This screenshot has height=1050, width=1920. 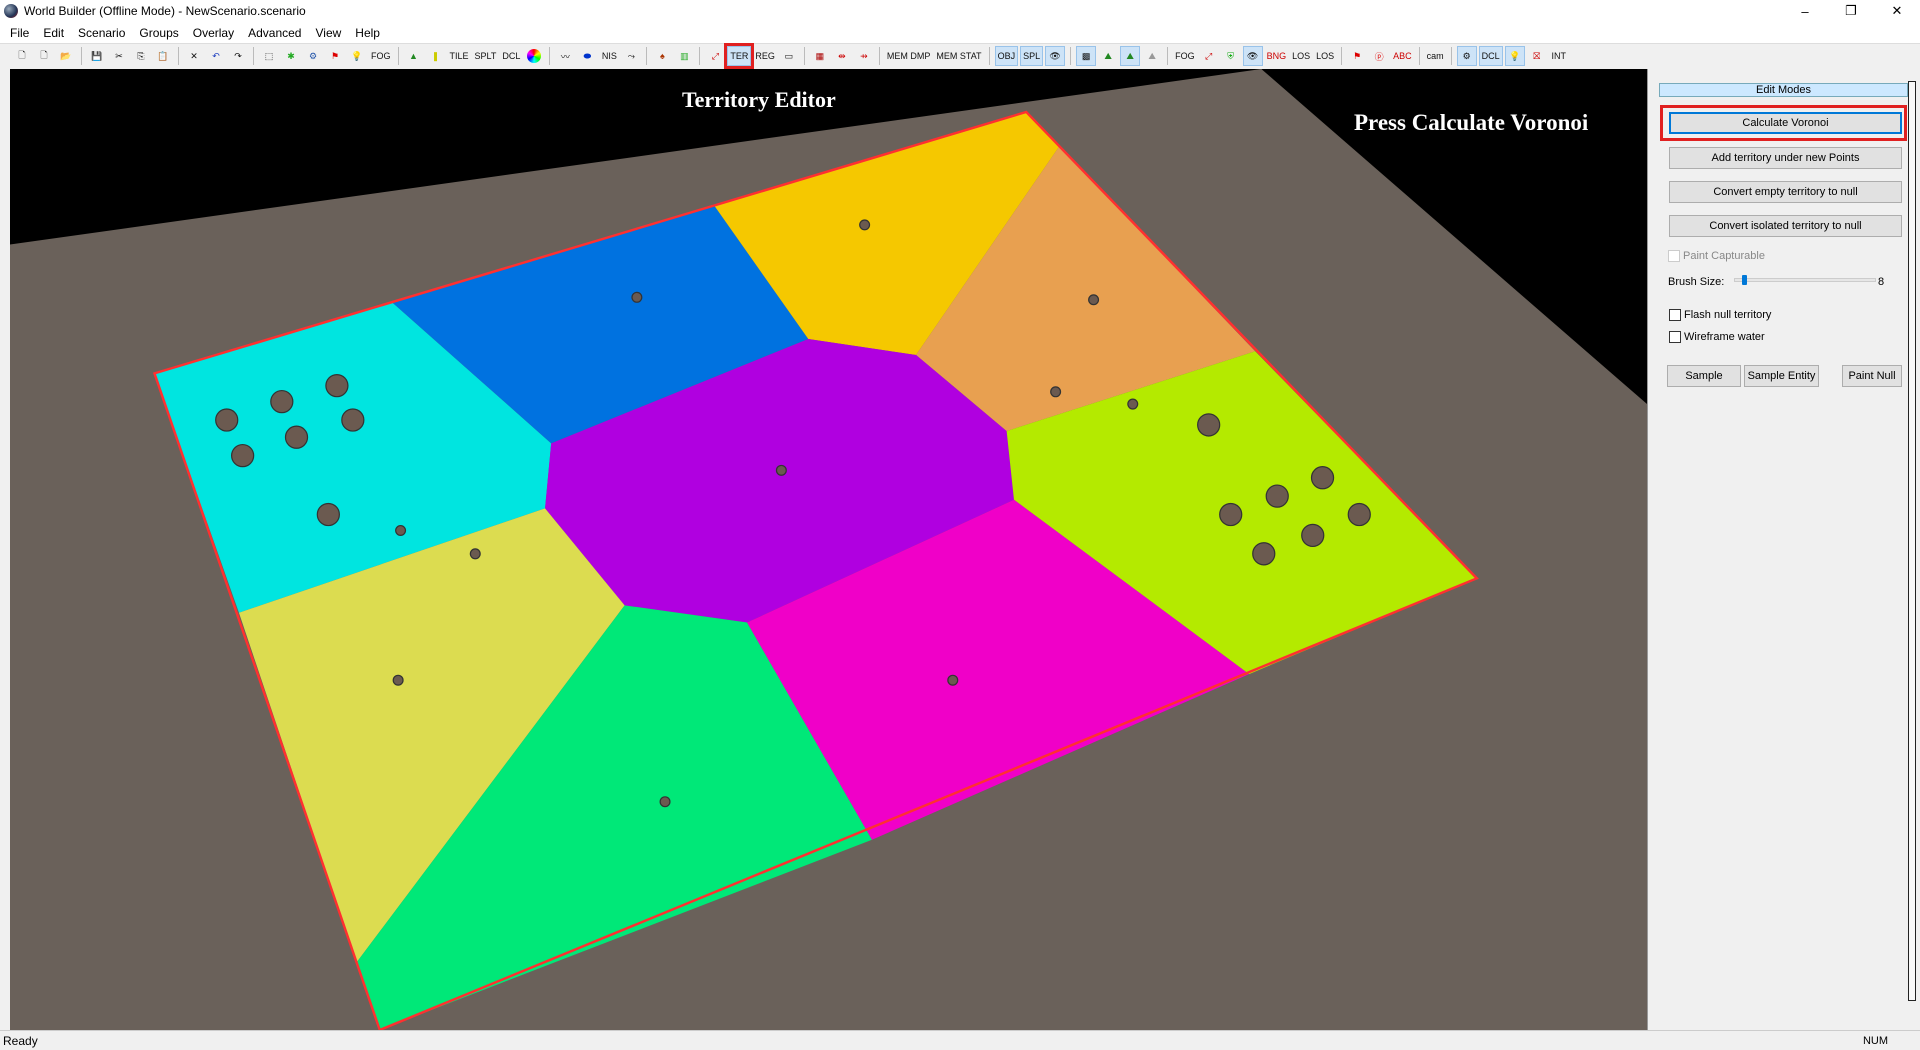 What do you see at coordinates (216, 56) in the screenshot?
I see `undo-icon: ↶` at bounding box center [216, 56].